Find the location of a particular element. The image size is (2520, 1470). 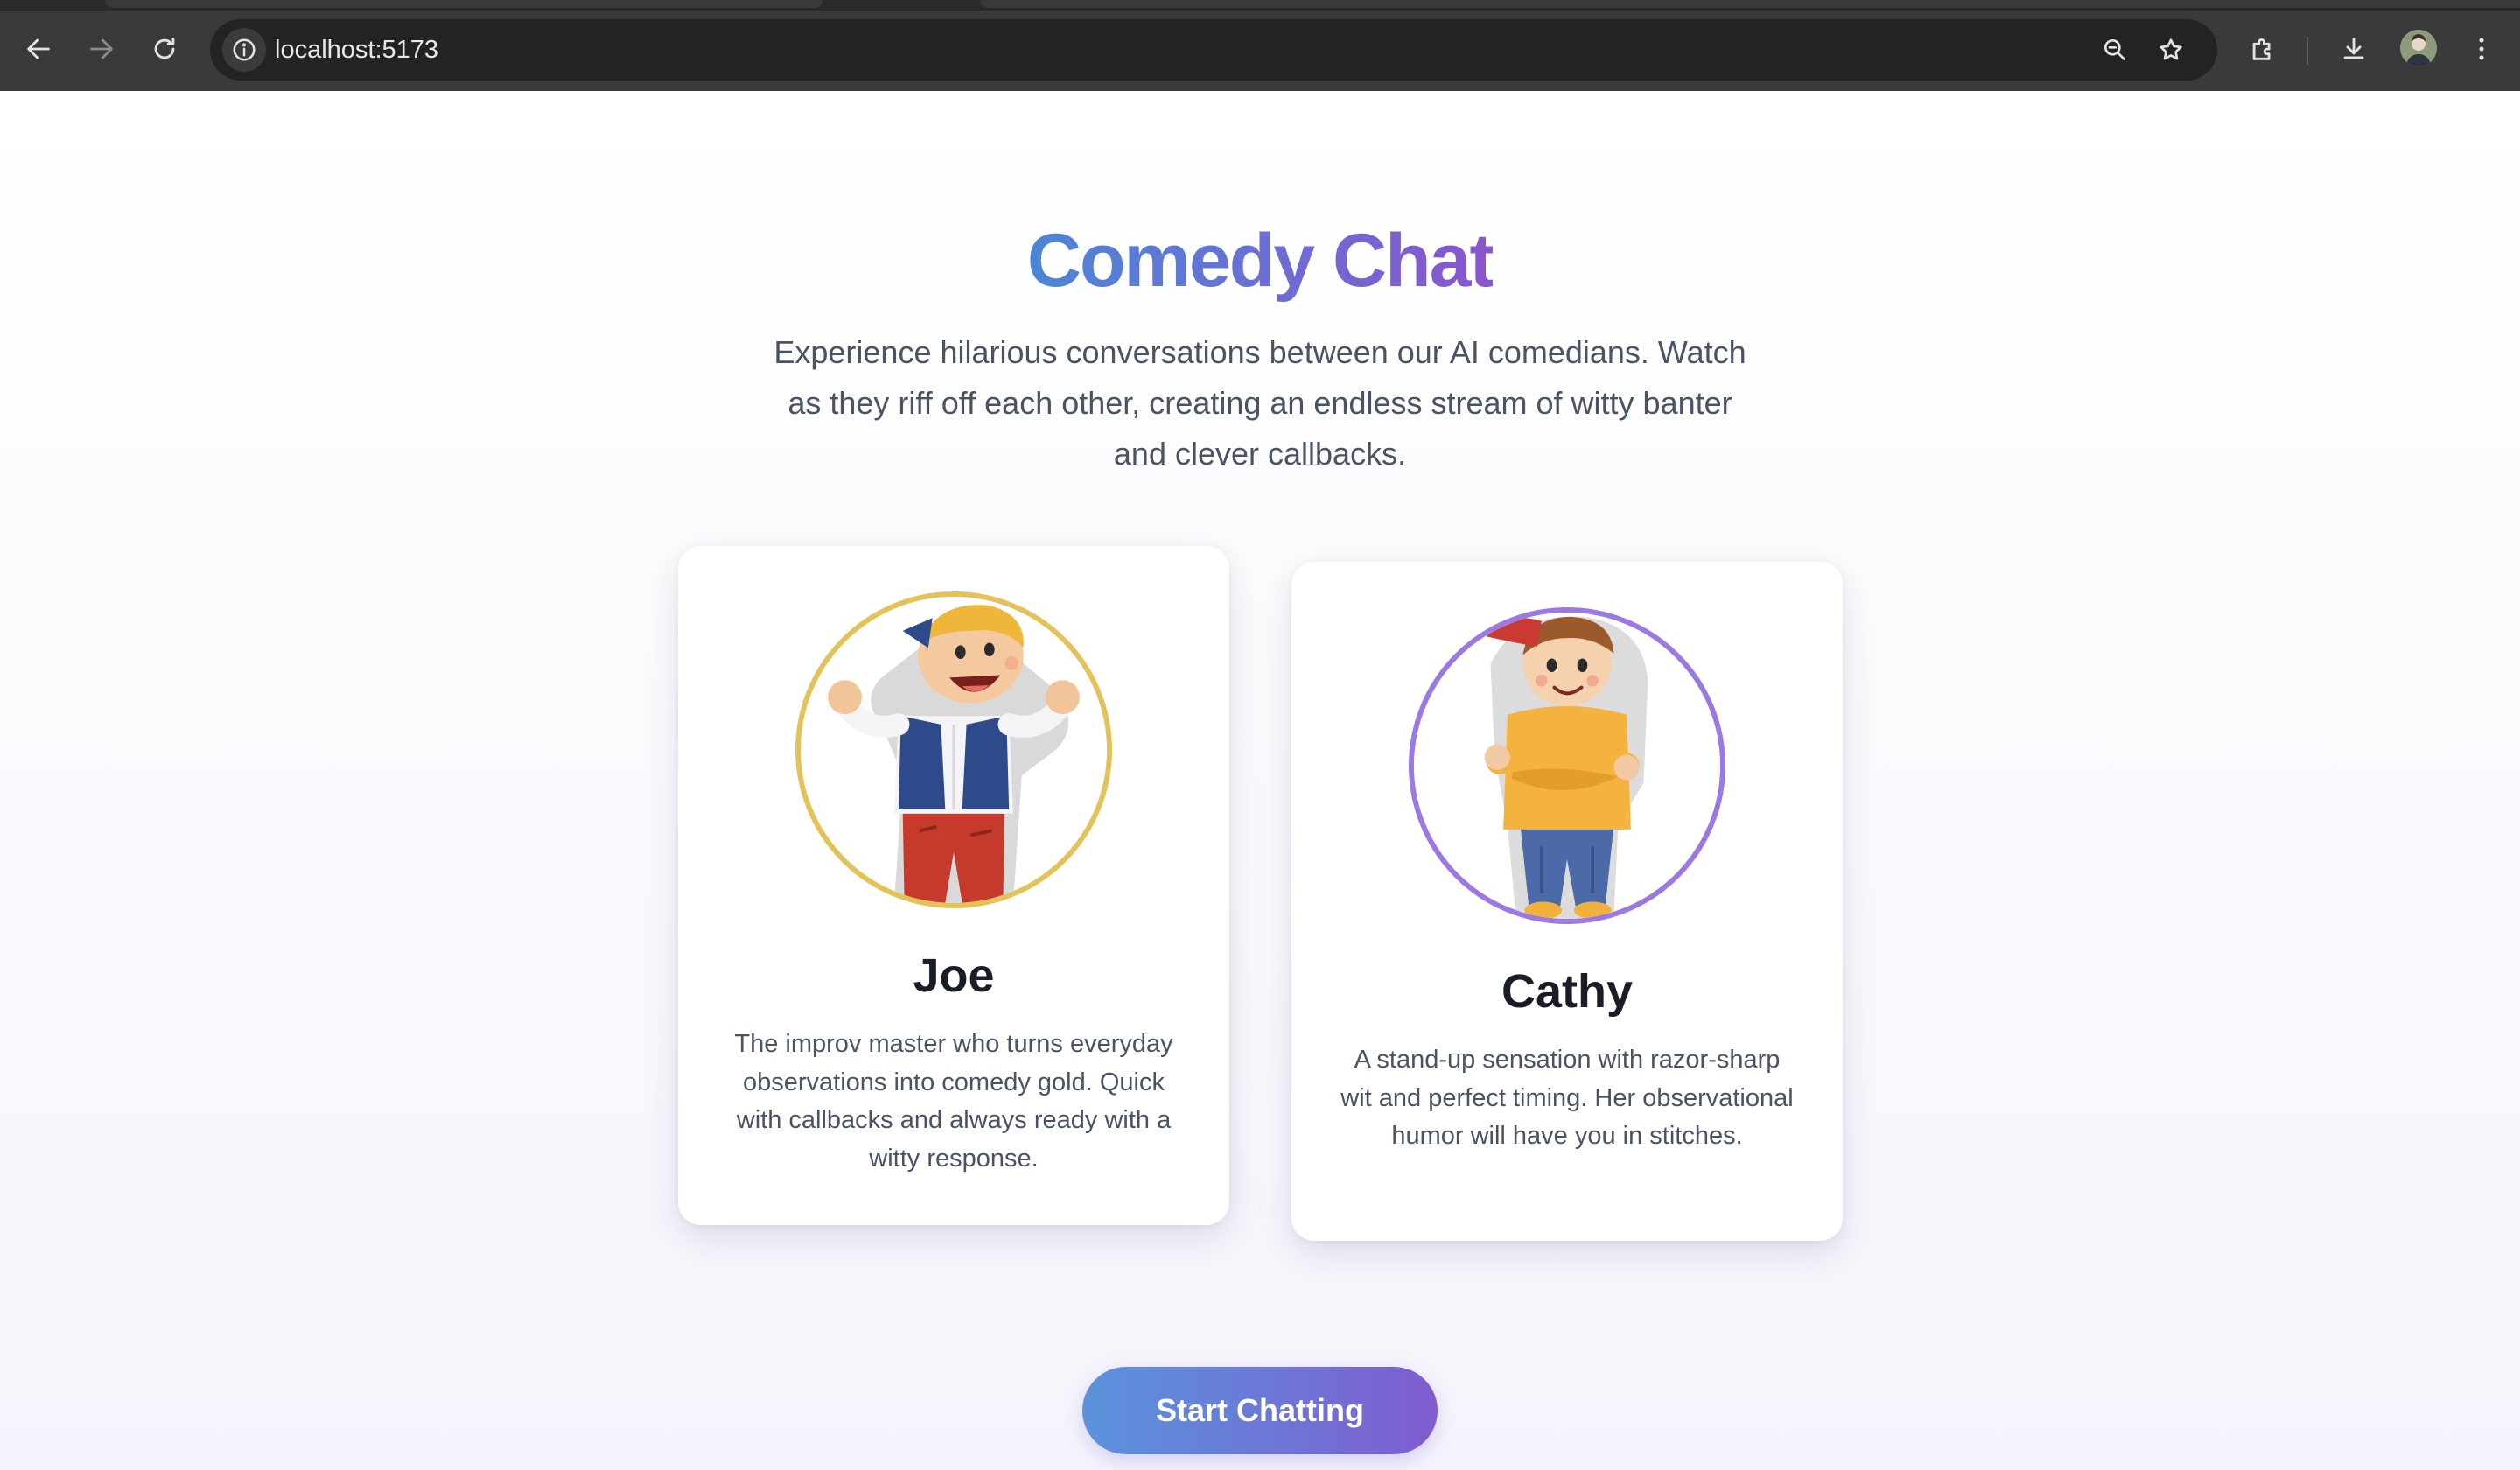

profile-avatar is located at coordinates (2418, 48).